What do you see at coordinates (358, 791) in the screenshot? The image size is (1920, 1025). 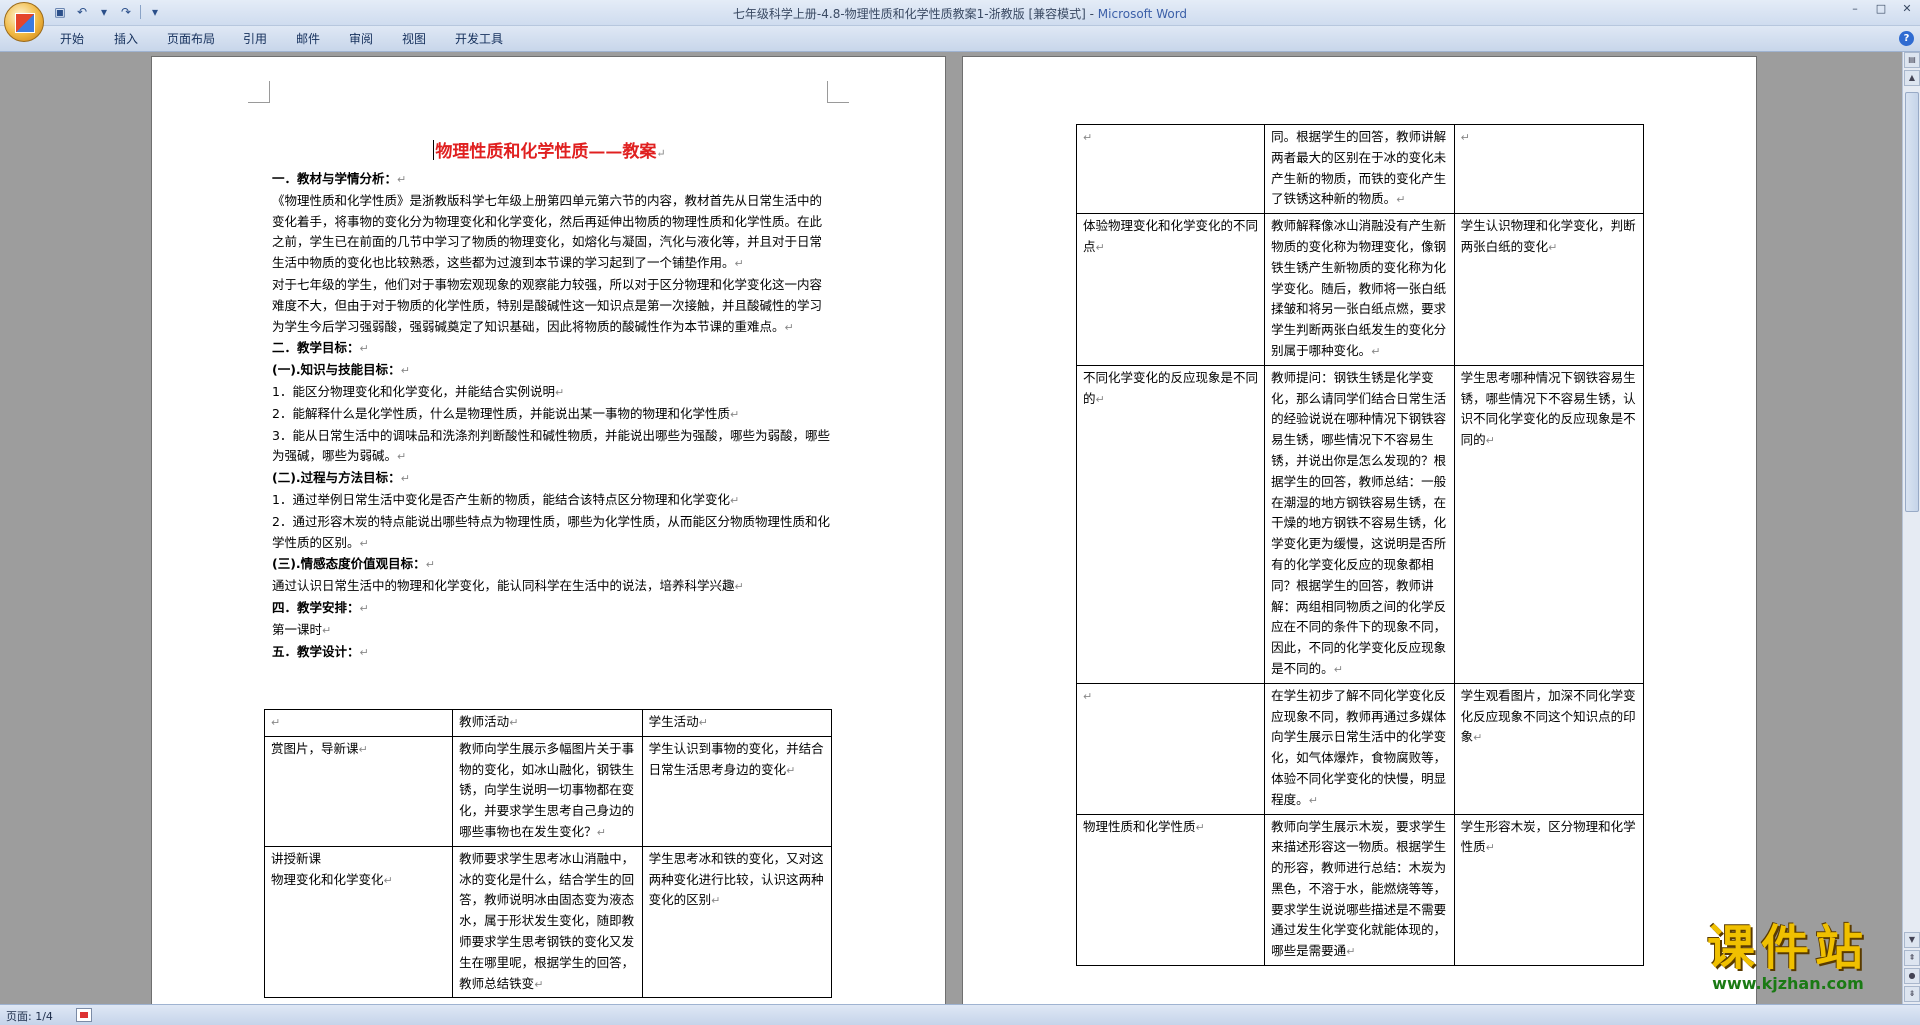 I see `table-cell: 赏图片，导新课↵` at bounding box center [358, 791].